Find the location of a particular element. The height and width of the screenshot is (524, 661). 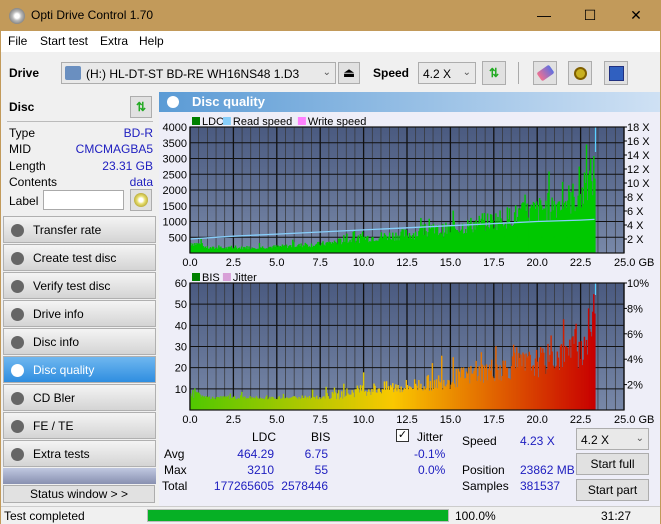

y-tick-label: 20 is located at coordinates (181, 369).